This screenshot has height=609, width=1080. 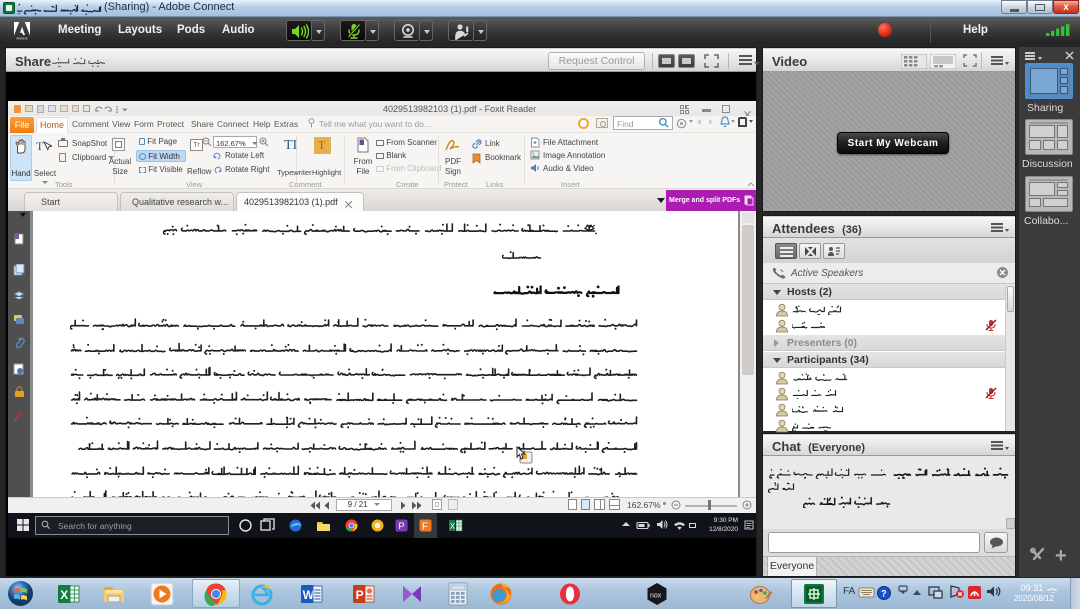 What do you see at coordinates (22, 38) in the screenshot?
I see `svg-text: Adobe` at bounding box center [22, 38].